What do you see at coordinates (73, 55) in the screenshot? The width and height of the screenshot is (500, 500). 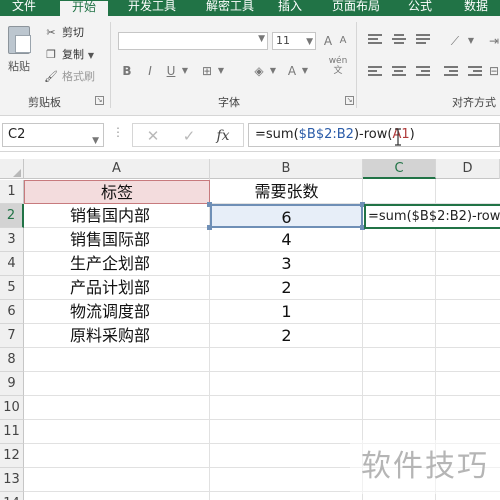 I see `copy-button: ❐ 复制 ▼` at bounding box center [73, 55].